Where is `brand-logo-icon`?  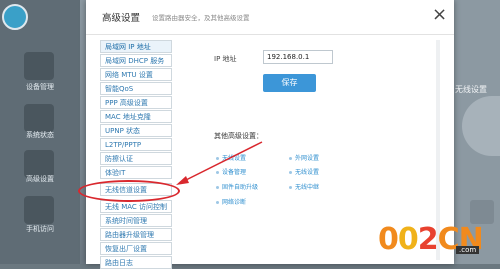 brand-logo-icon is located at coordinates (15, 17).